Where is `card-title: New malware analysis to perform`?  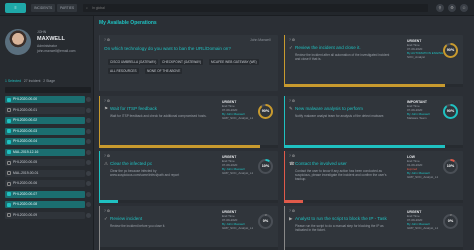 card-title: New malware analysis to perform is located at coordinates (329, 108).